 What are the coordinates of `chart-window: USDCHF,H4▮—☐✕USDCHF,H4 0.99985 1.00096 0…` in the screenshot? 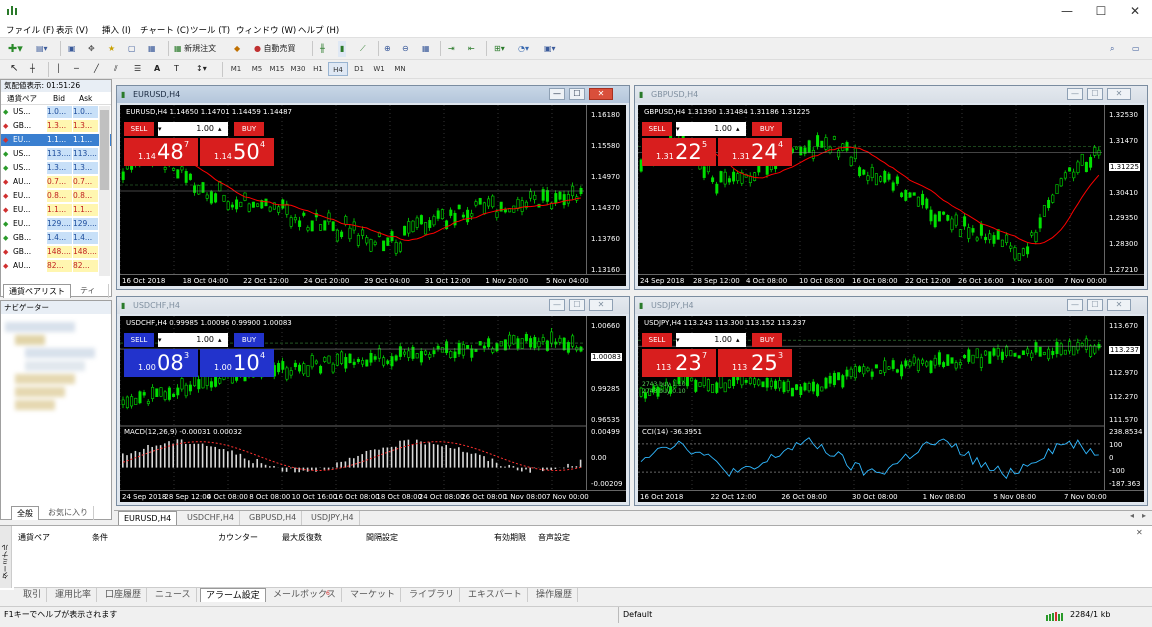 It's located at (373, 401).